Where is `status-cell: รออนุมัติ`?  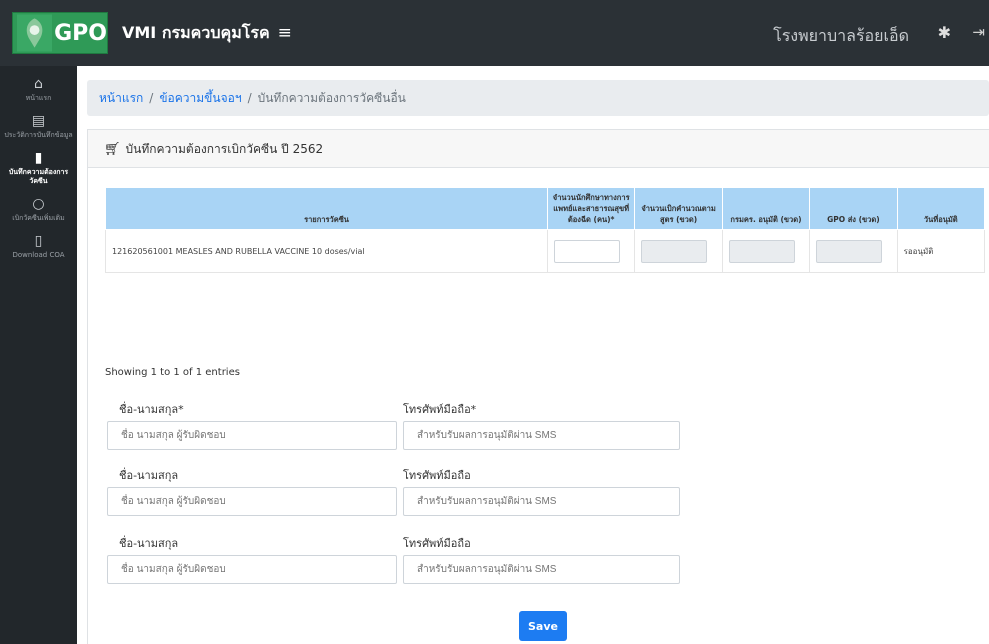
status-cell: รออนุมัติ is located at coordinates (941, 251).